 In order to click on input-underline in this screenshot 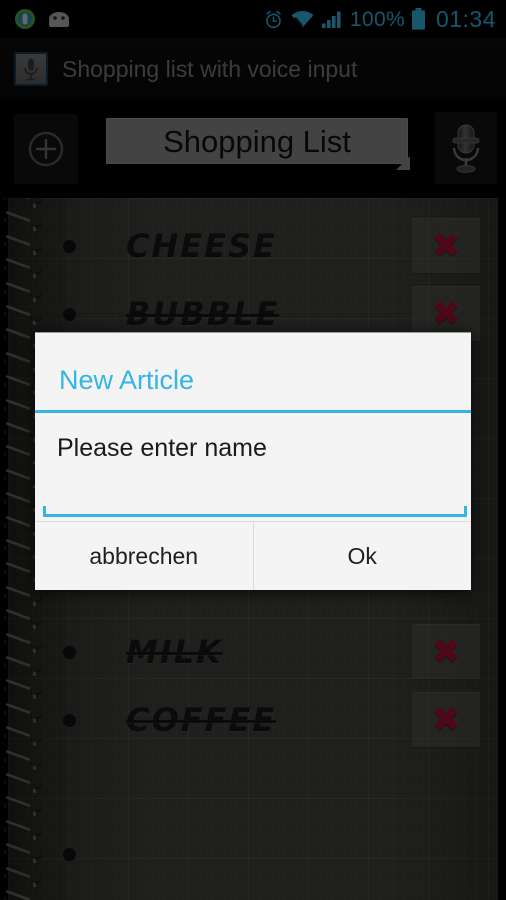, I will do `click(255, 511)`.